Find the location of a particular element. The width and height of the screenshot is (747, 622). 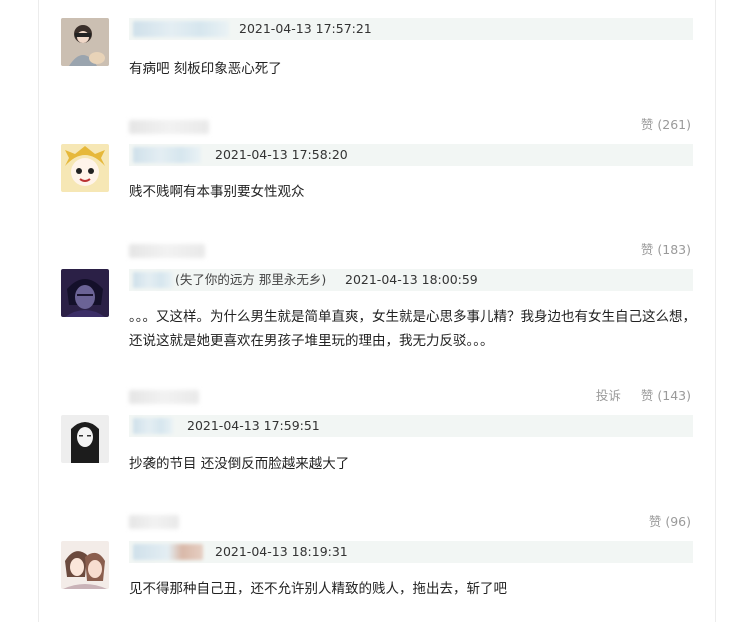

like-button: 赞 (143) is located at coordinates (666, 395).